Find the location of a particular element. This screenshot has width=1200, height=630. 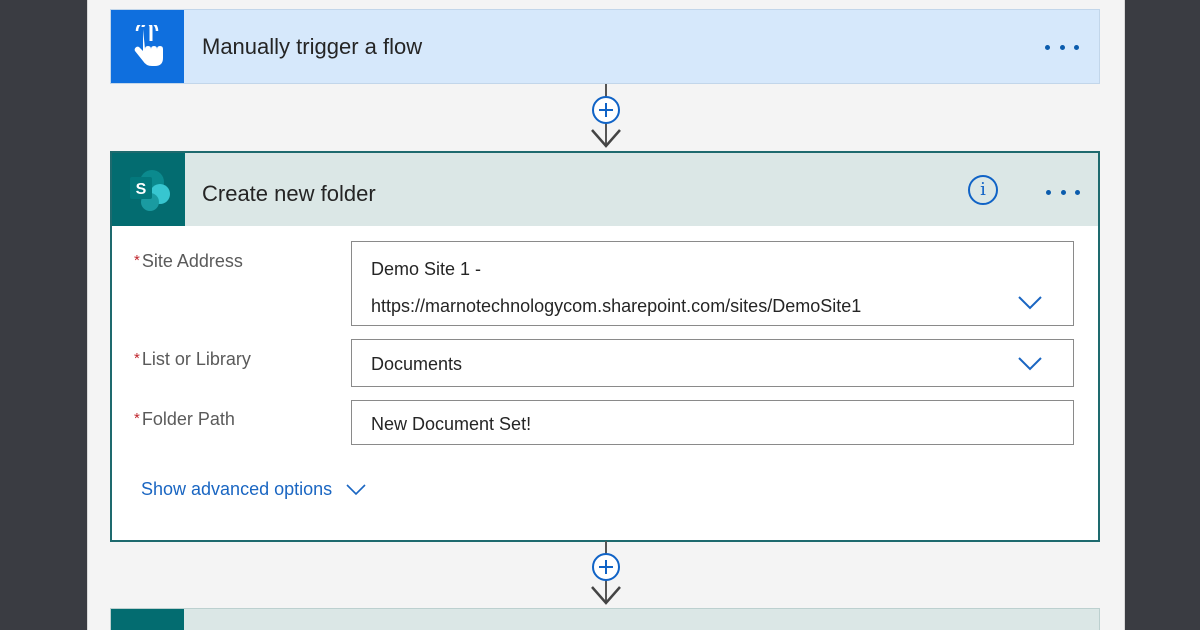

list-or-library-label-text: List or Library is located at coordinates (196, 359).